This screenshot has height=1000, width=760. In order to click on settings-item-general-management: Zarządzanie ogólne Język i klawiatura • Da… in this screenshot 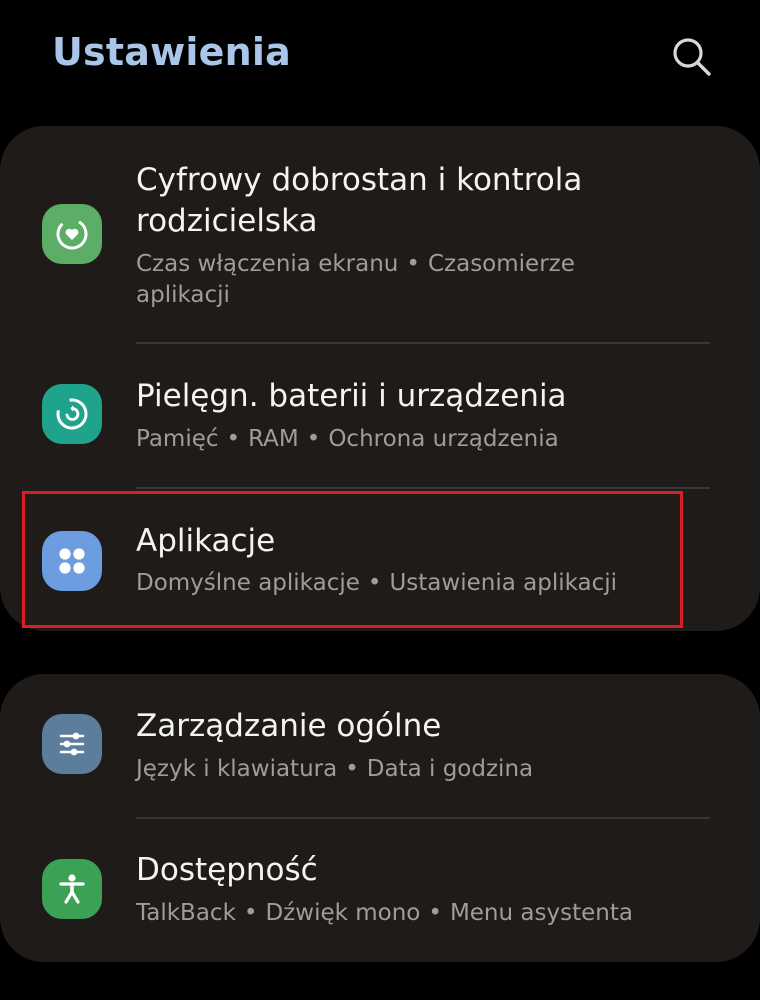, I will do `click(380, 745)`.